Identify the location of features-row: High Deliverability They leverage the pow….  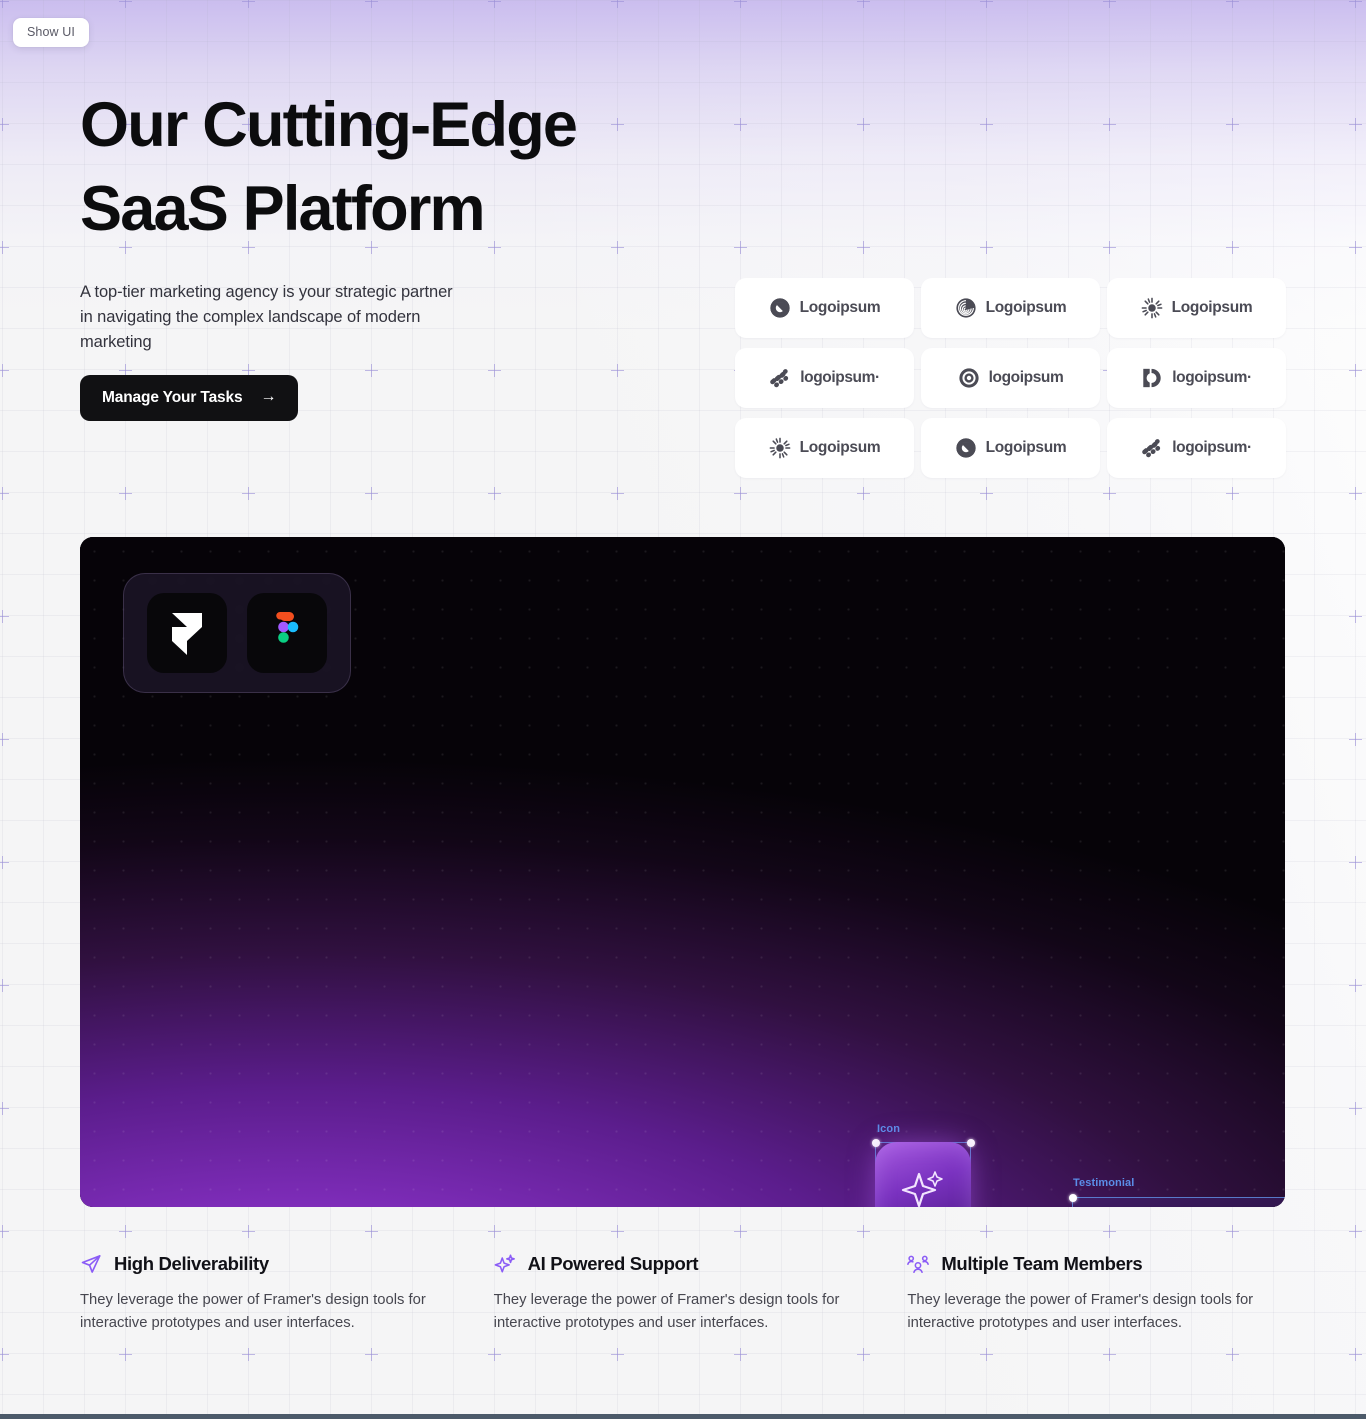
(683, 1294).